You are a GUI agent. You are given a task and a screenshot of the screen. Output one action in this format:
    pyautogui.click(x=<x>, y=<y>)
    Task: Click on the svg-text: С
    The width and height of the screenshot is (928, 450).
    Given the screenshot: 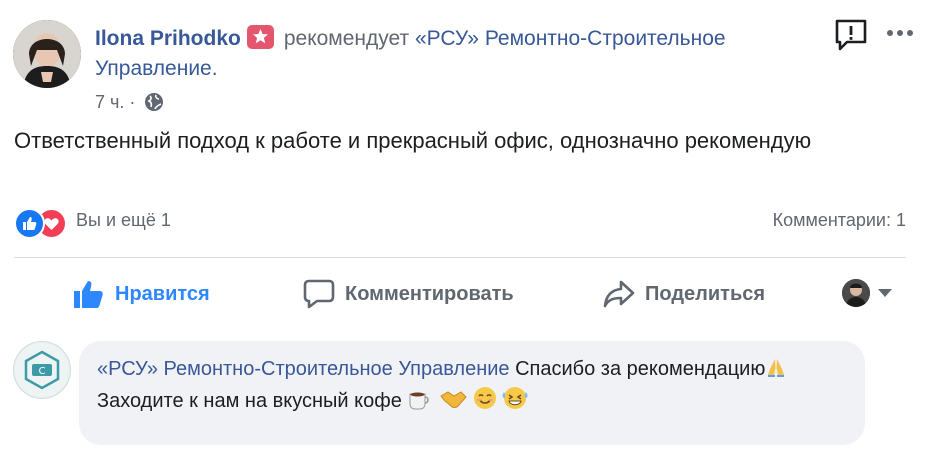 What is the action you would take?
    pyautogui.click(x=42, y=371)
    